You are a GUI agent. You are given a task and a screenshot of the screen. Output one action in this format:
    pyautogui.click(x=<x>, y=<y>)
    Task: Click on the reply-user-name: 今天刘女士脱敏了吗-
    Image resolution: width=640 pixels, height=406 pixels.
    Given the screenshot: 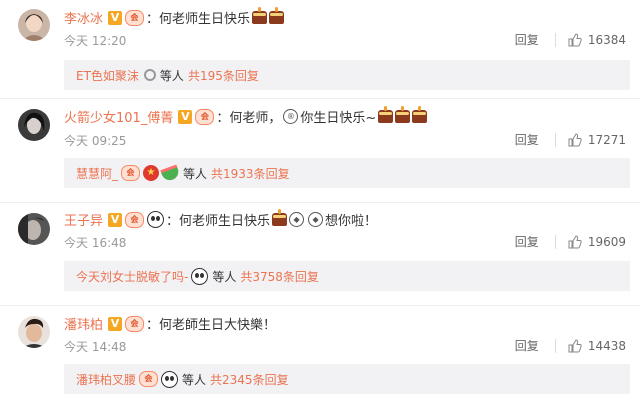 What is the action you would take?
    pyautogui.click(x=132, y=276)
    